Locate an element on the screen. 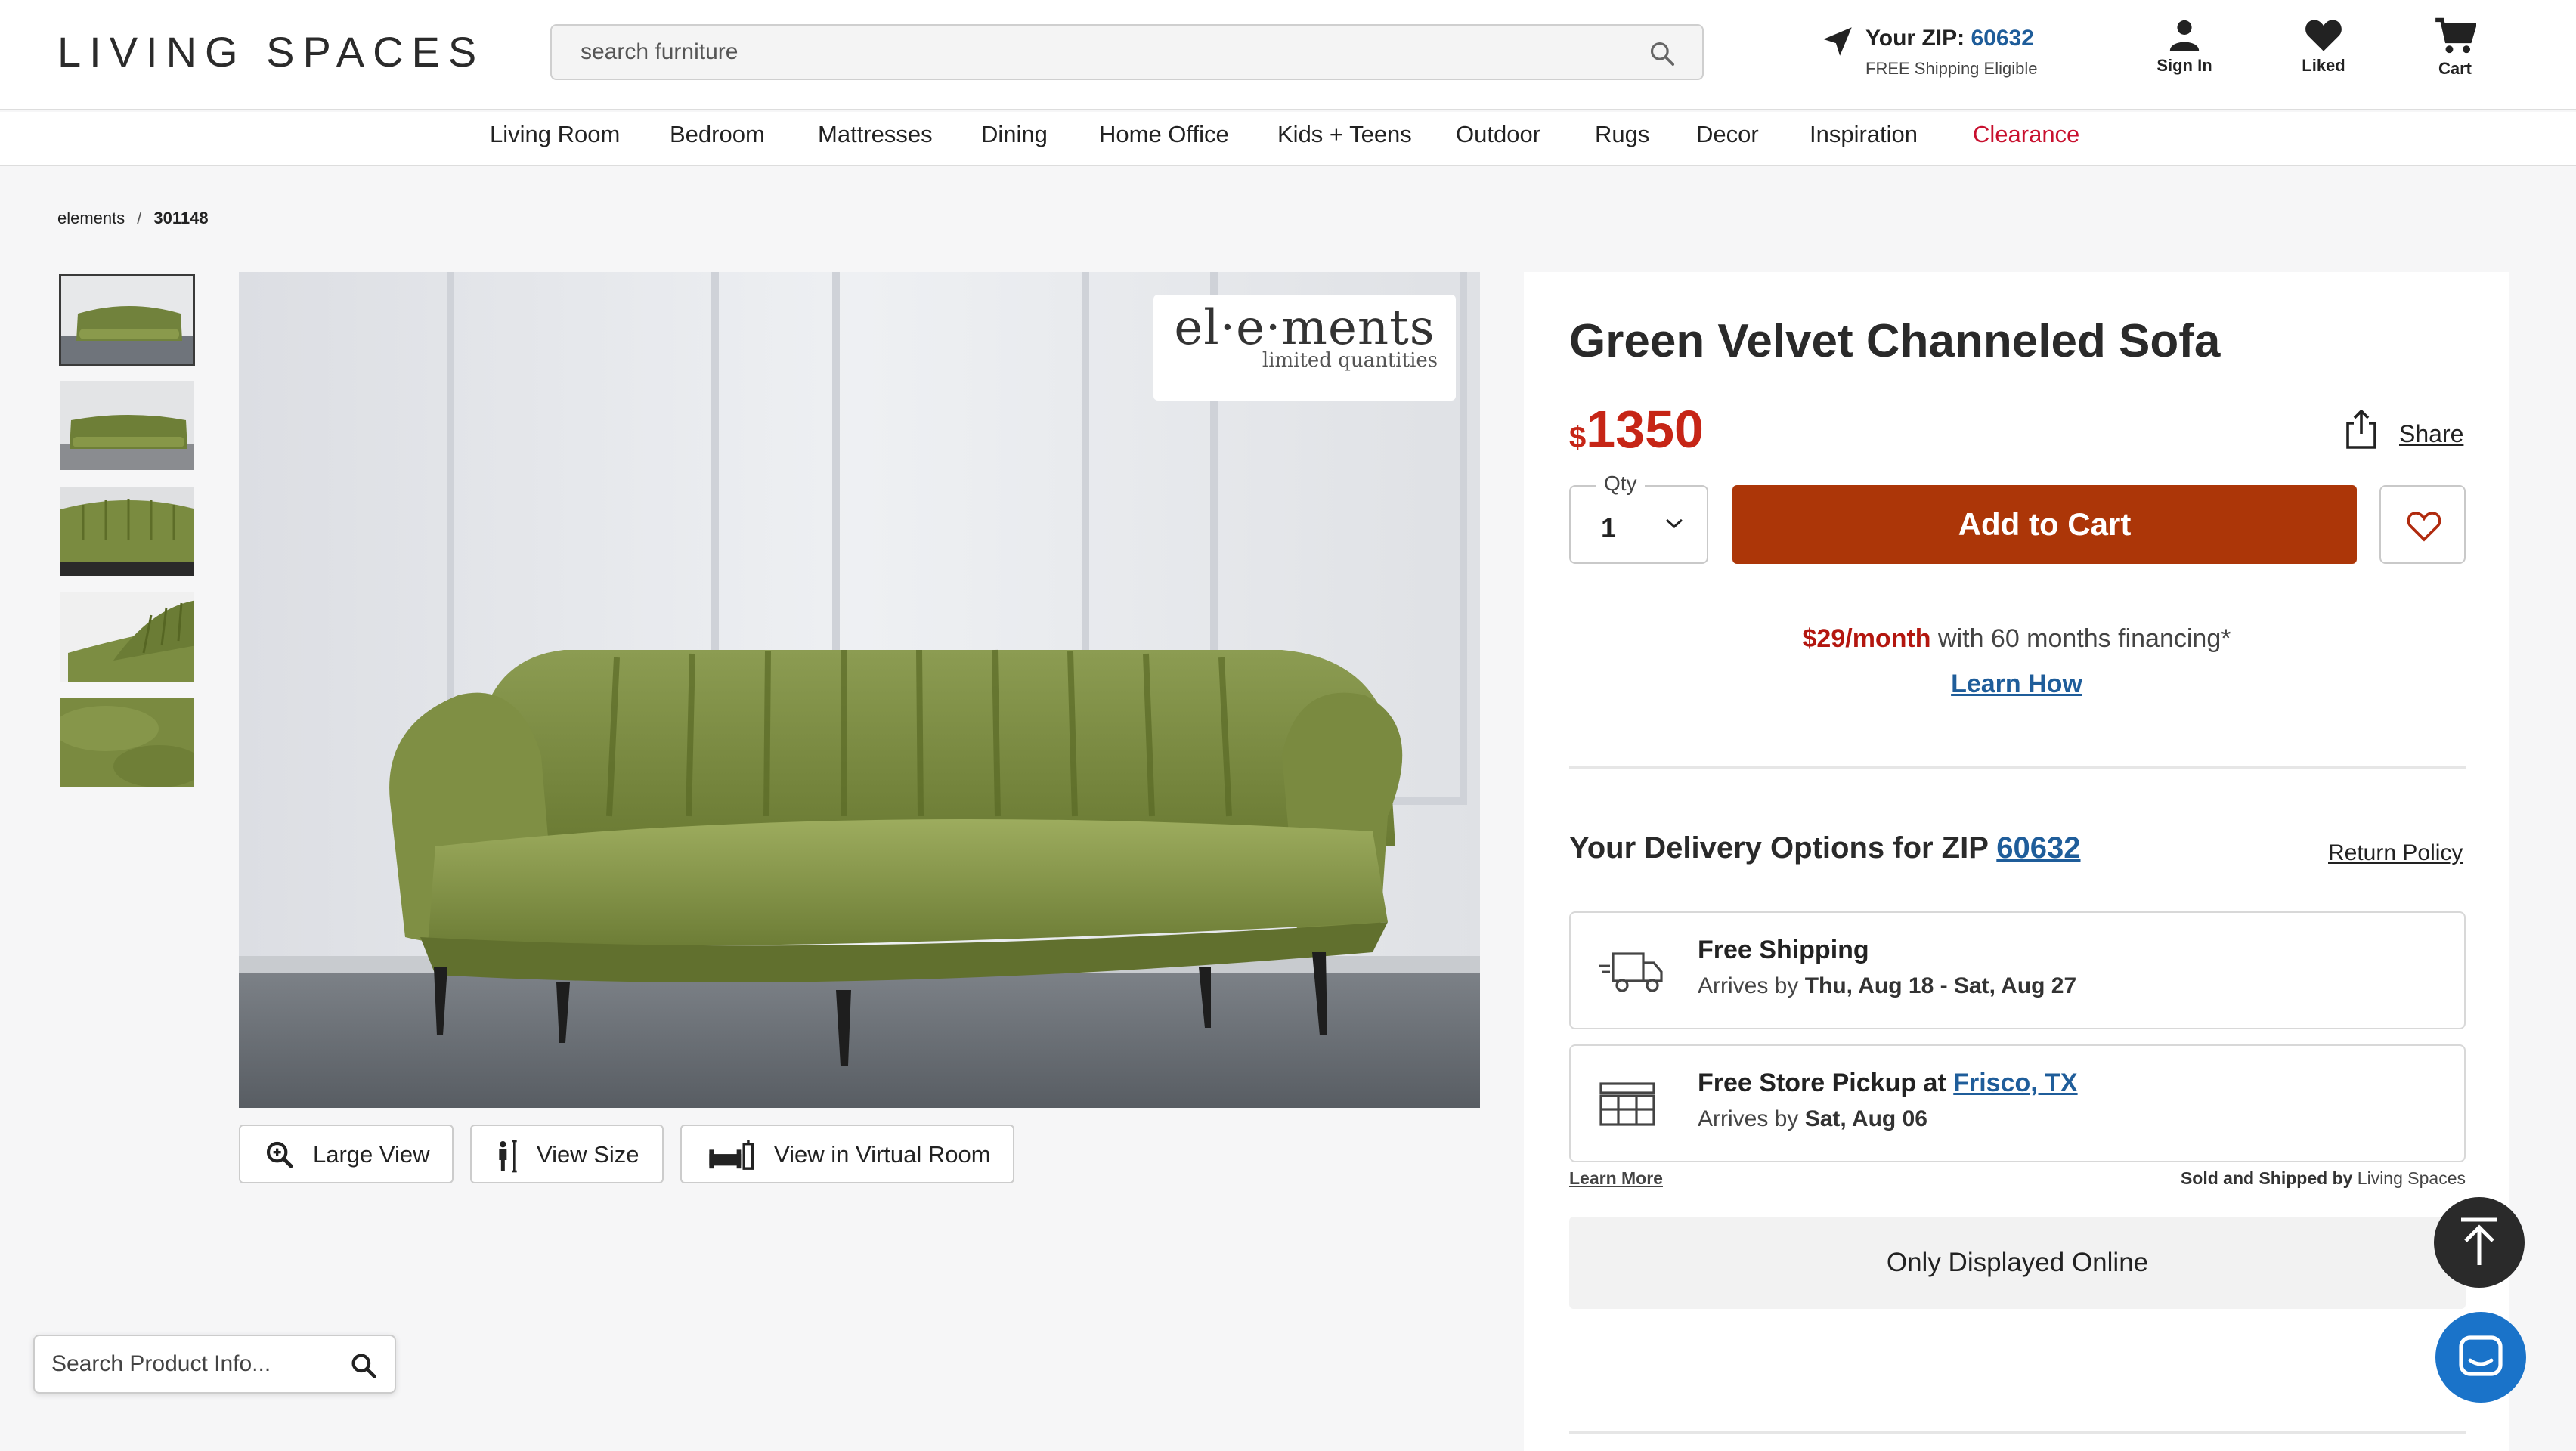 This screenshot has width=2576, height=1451. sign-in-button: Sign In is located at coordinates (2184, 46).